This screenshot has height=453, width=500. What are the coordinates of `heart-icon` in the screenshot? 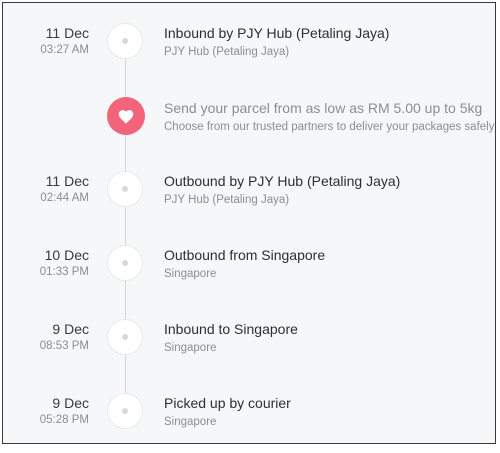 It's located at (126, 117).